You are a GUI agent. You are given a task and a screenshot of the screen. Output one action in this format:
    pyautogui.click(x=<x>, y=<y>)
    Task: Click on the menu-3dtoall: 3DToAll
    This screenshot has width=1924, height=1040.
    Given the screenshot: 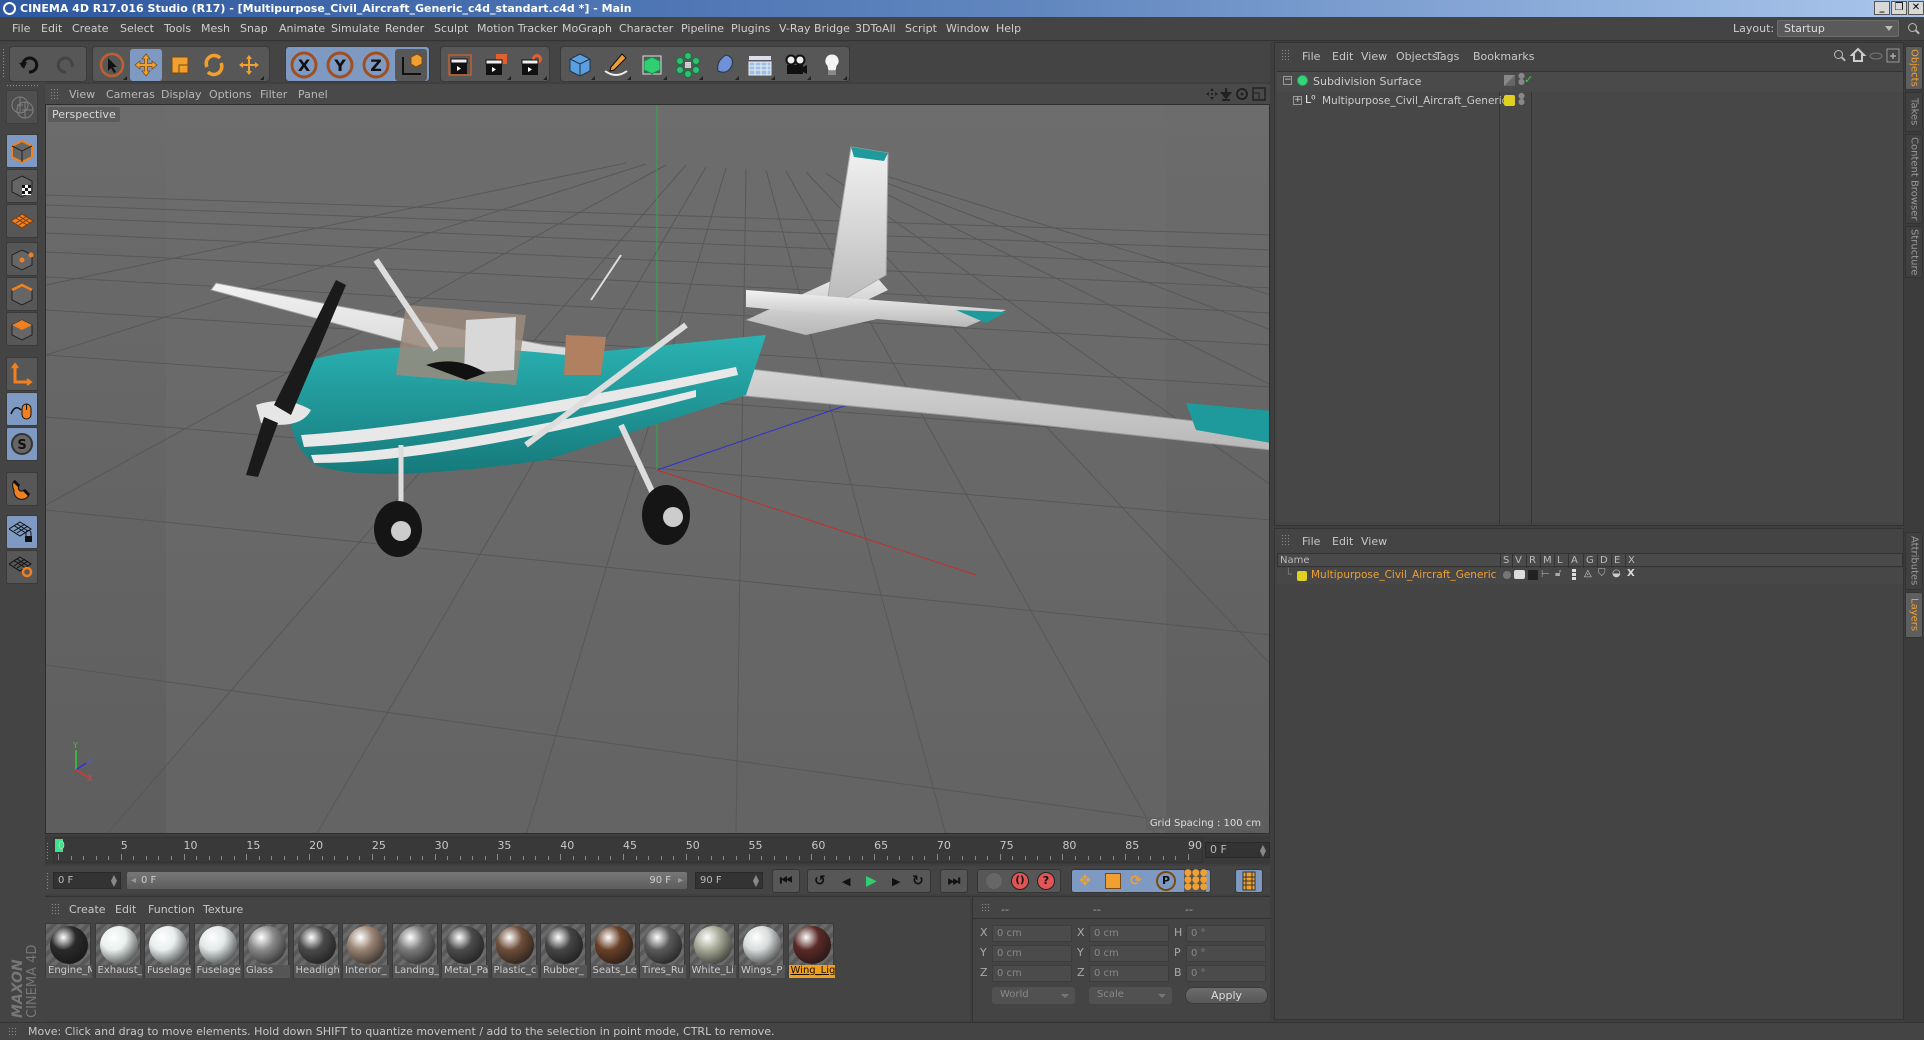 What is the action you would take?
    pyautogui.click(x=875, y=28)
    